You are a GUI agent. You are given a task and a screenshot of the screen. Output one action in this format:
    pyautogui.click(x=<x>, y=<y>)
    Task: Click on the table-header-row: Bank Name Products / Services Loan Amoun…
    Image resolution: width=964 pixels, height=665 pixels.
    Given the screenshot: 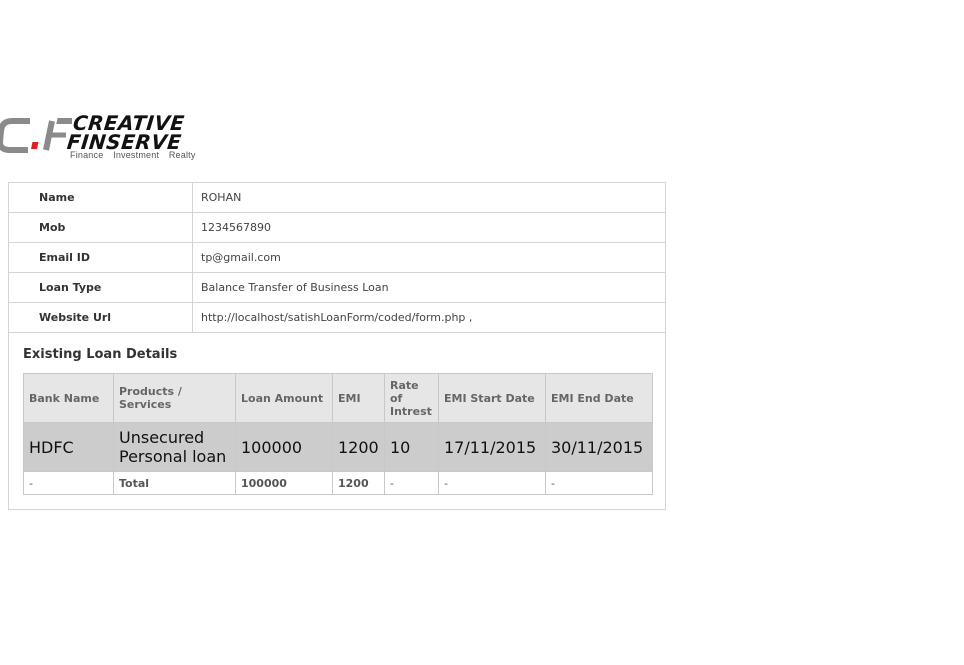 What is the action you would take?
    pyautogui.click(x=338, y=398)
    